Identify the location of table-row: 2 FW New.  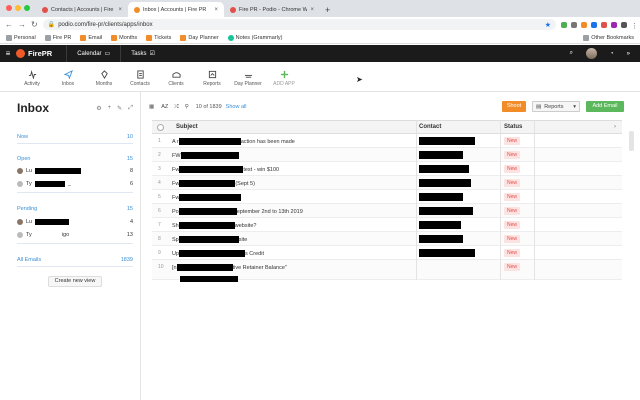
(387, 155).